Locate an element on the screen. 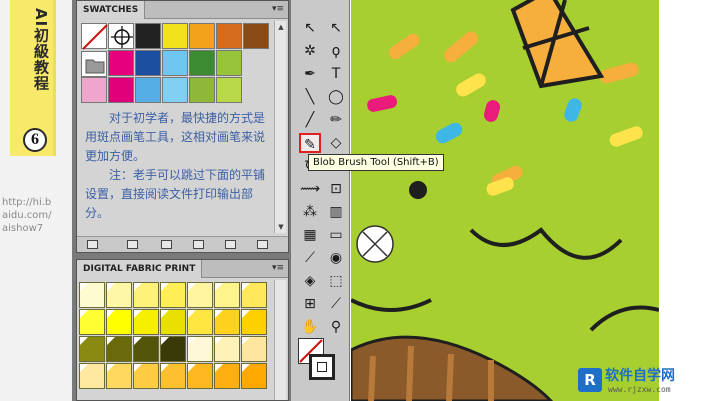 This screenshot has height=401, width=701. swatch-none is located at coordinates (94, 36).